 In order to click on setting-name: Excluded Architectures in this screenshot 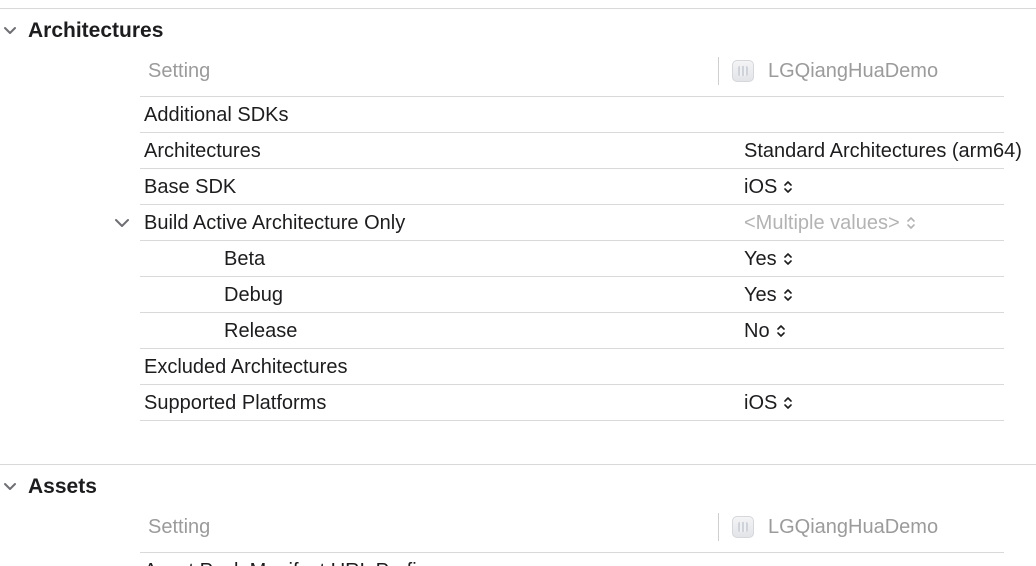, I will do `click(246, 367)`.